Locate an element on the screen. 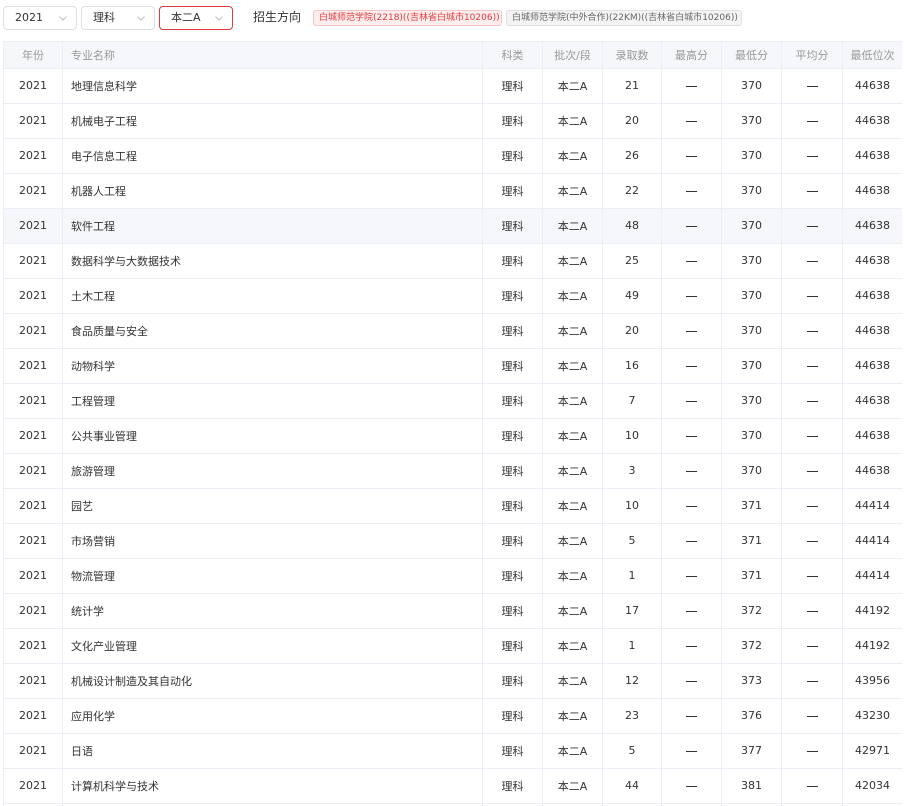 The height and width of the screenshot is (806, 904). direction-tag-cooperation: 白城师范学院(中外合作)(22KM)((吉林省白城市10206)) is located at coordinates (624, 18).